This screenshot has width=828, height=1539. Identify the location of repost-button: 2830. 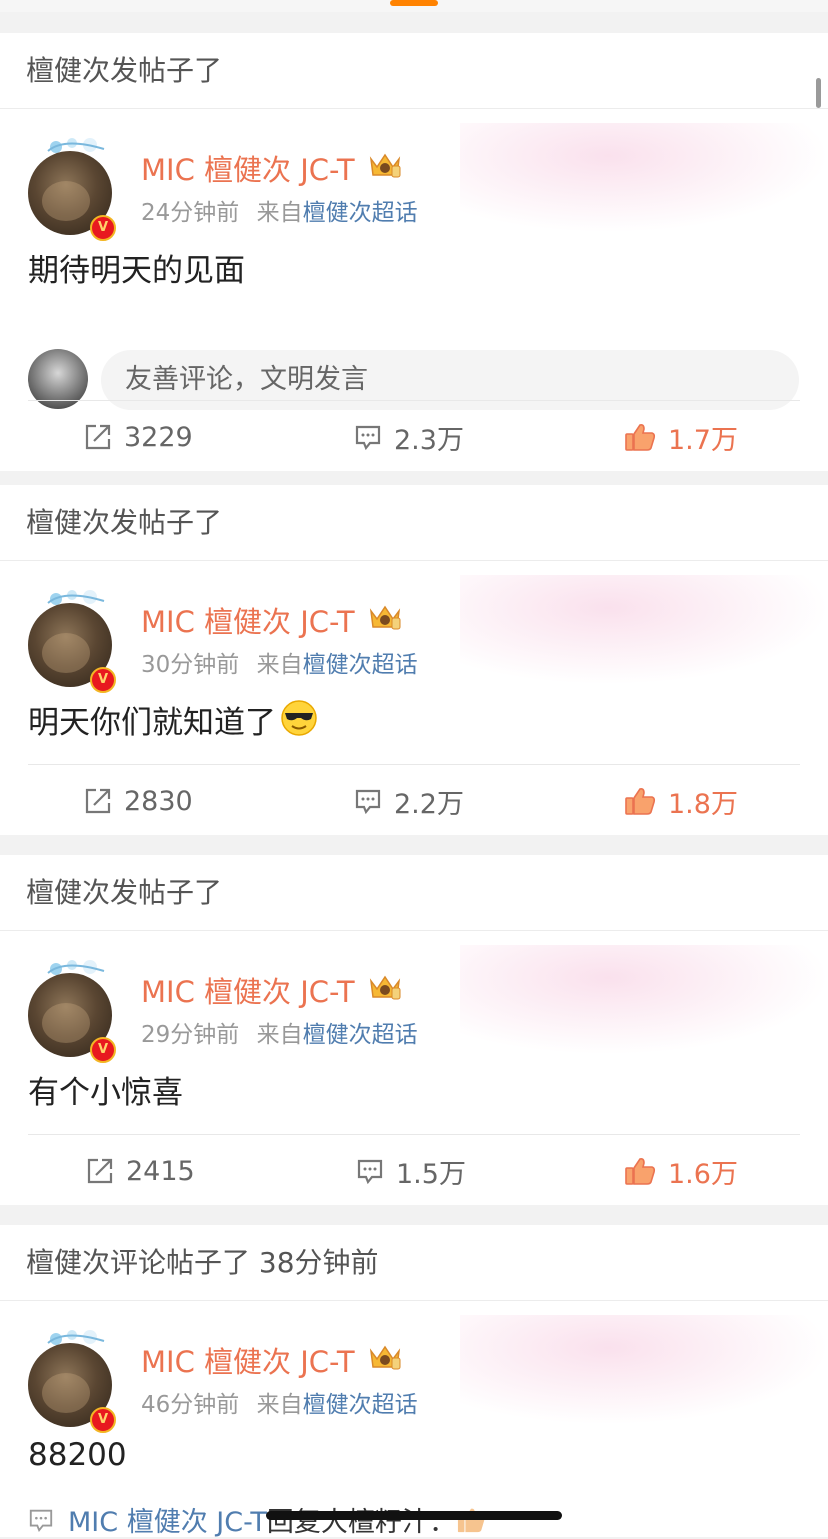
(138, 800).